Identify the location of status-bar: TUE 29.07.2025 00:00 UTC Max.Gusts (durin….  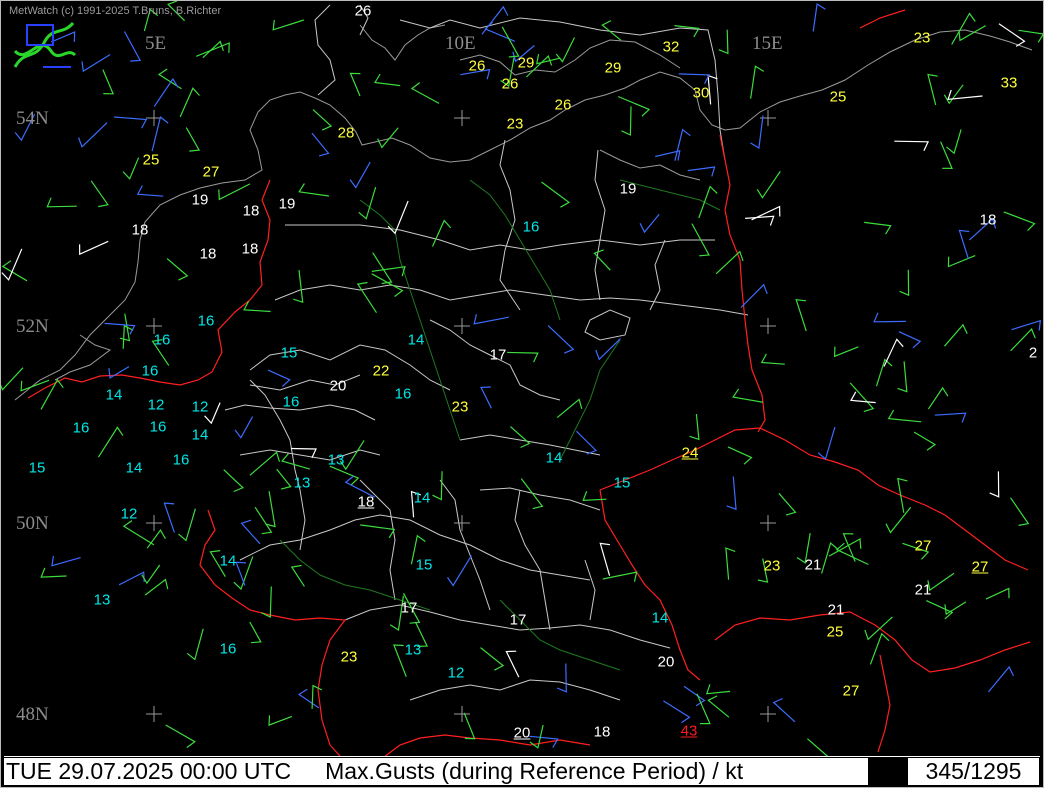
(522, 770).